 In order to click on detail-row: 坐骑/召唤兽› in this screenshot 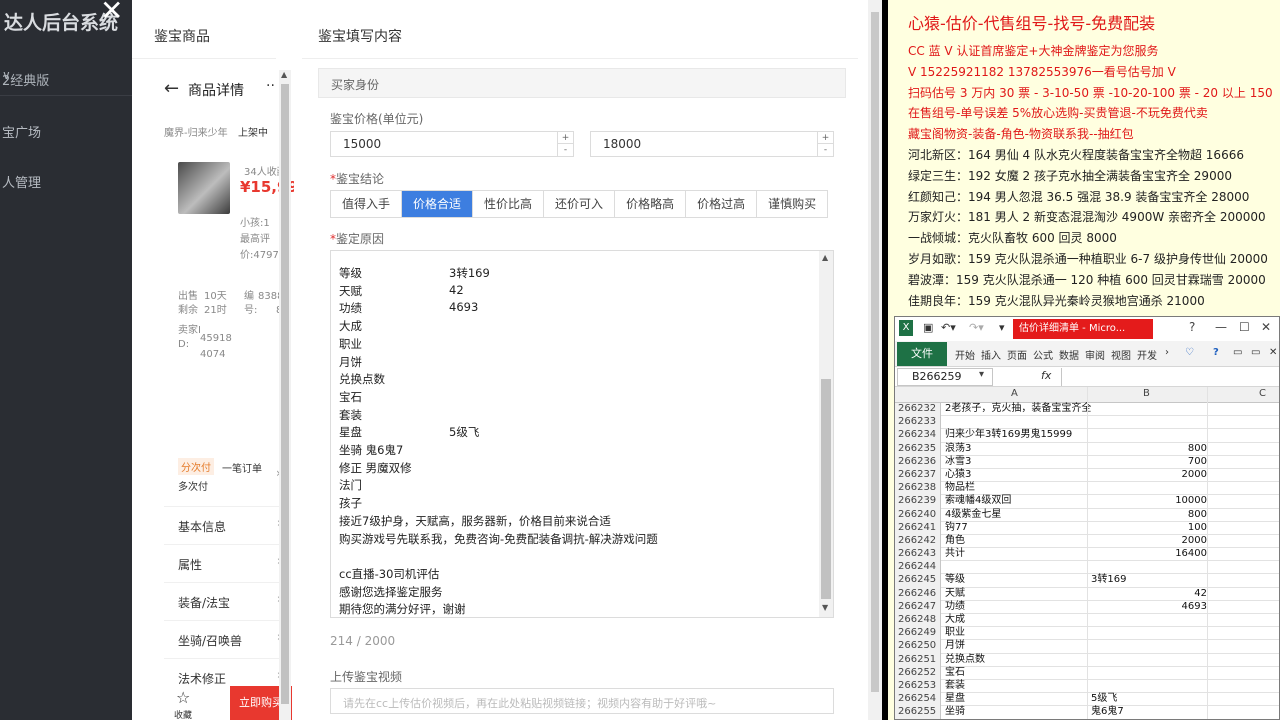, I will do `click(225, 639)`.